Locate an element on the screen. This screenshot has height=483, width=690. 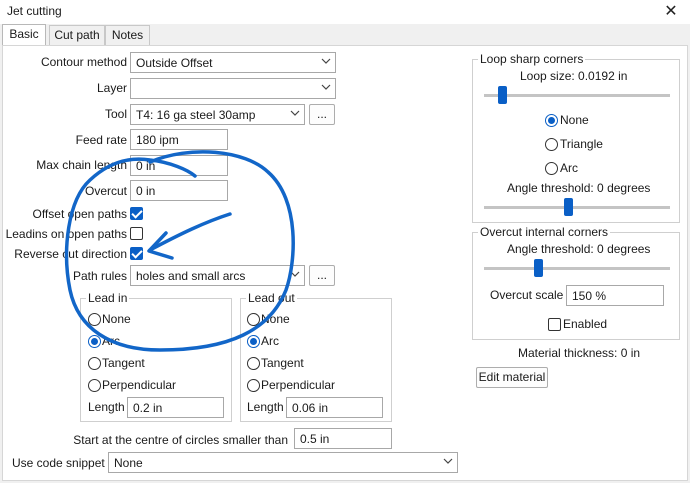
tab-basic: Basic is located at coordinates (24, 35).